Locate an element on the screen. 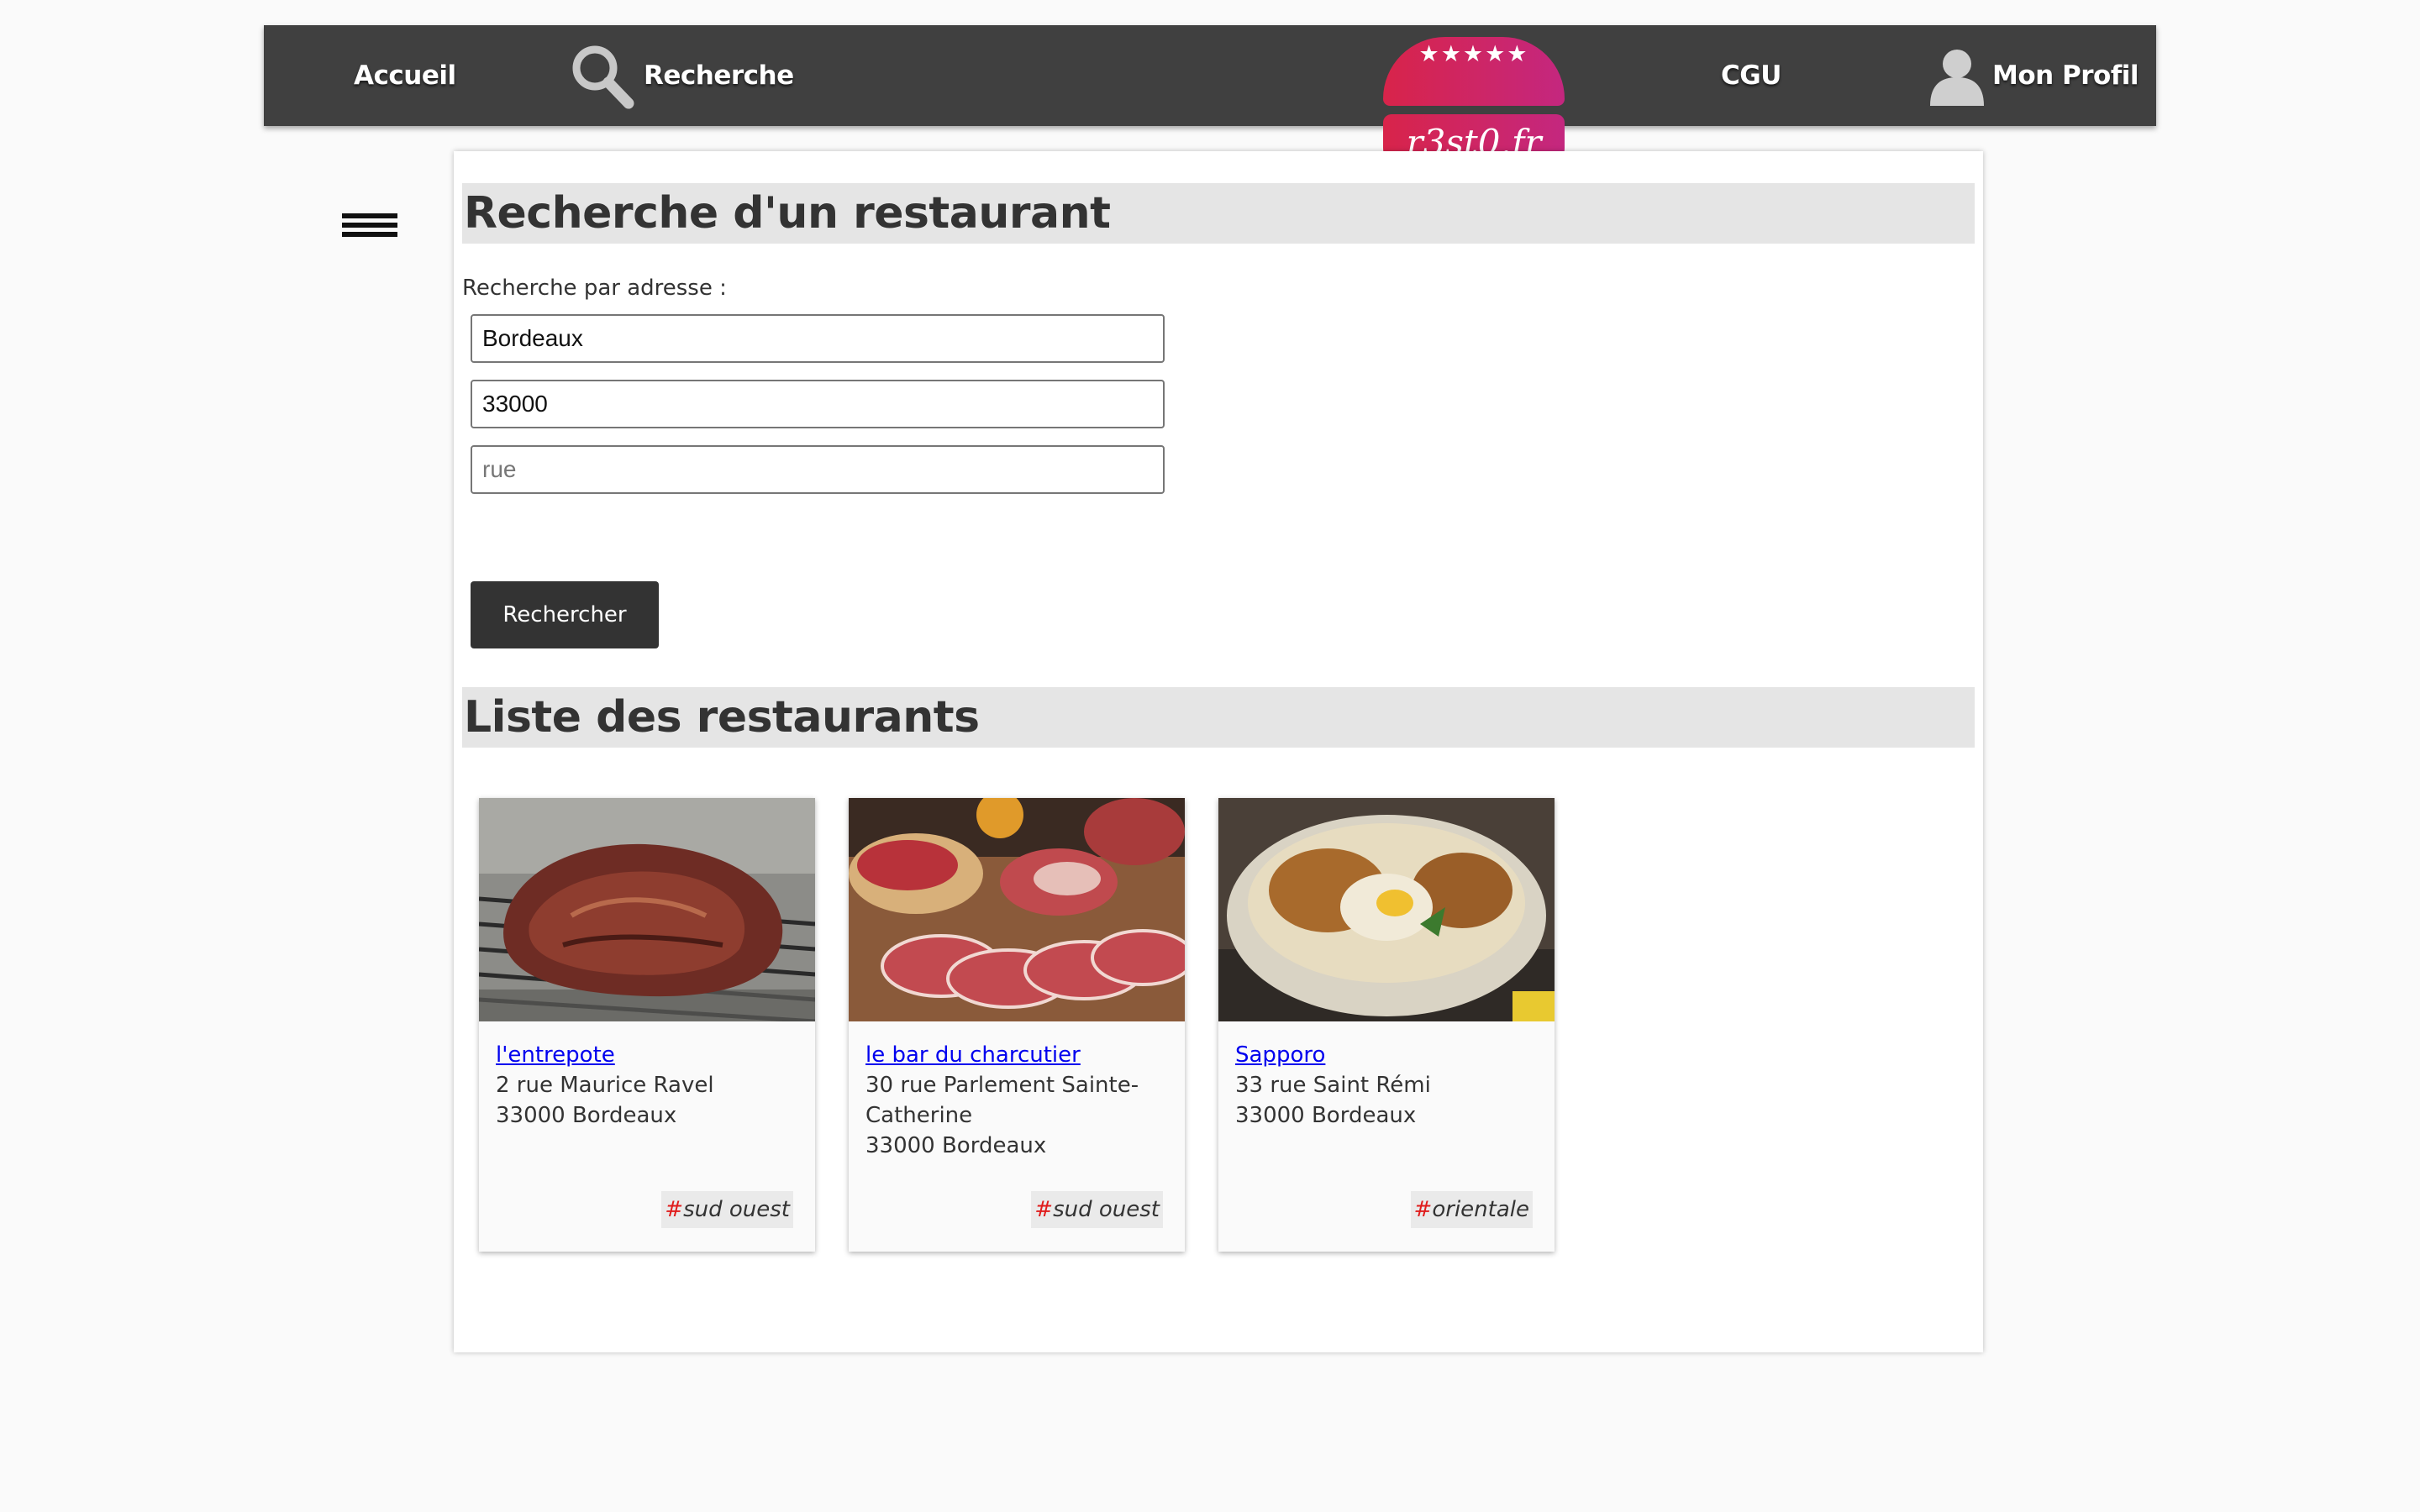 Image resolution: width=2420 pixels, height=1512 pixels. nav-accueil-link: Accueil is located at coordinates (405, 75).